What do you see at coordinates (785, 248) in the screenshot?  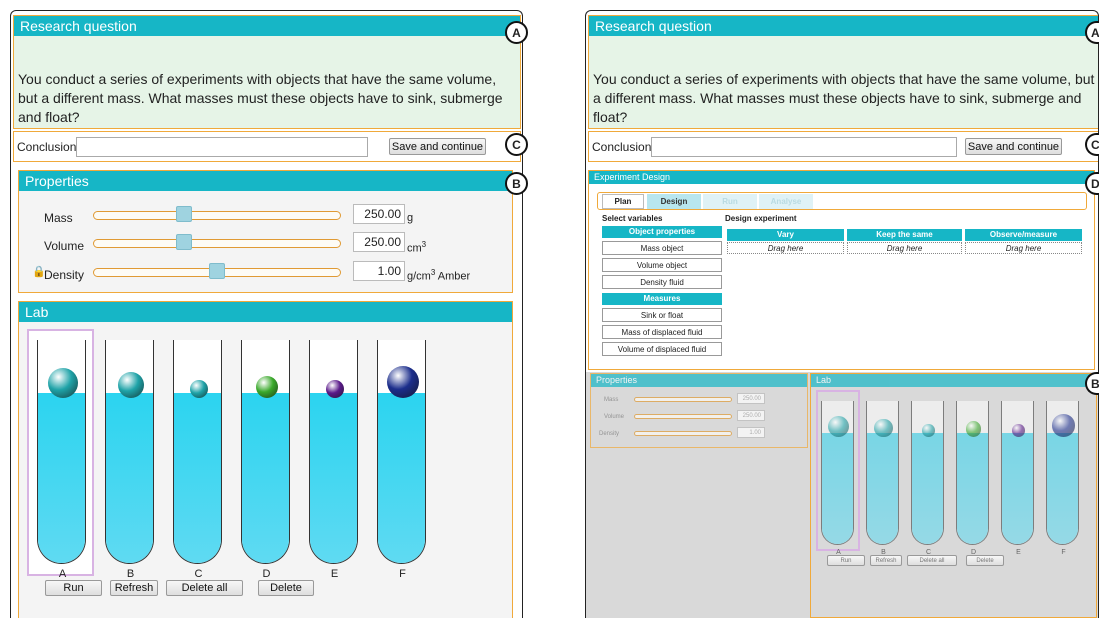 I see `drop-zone-vary: Drag here` at bounding box center [785, 248].